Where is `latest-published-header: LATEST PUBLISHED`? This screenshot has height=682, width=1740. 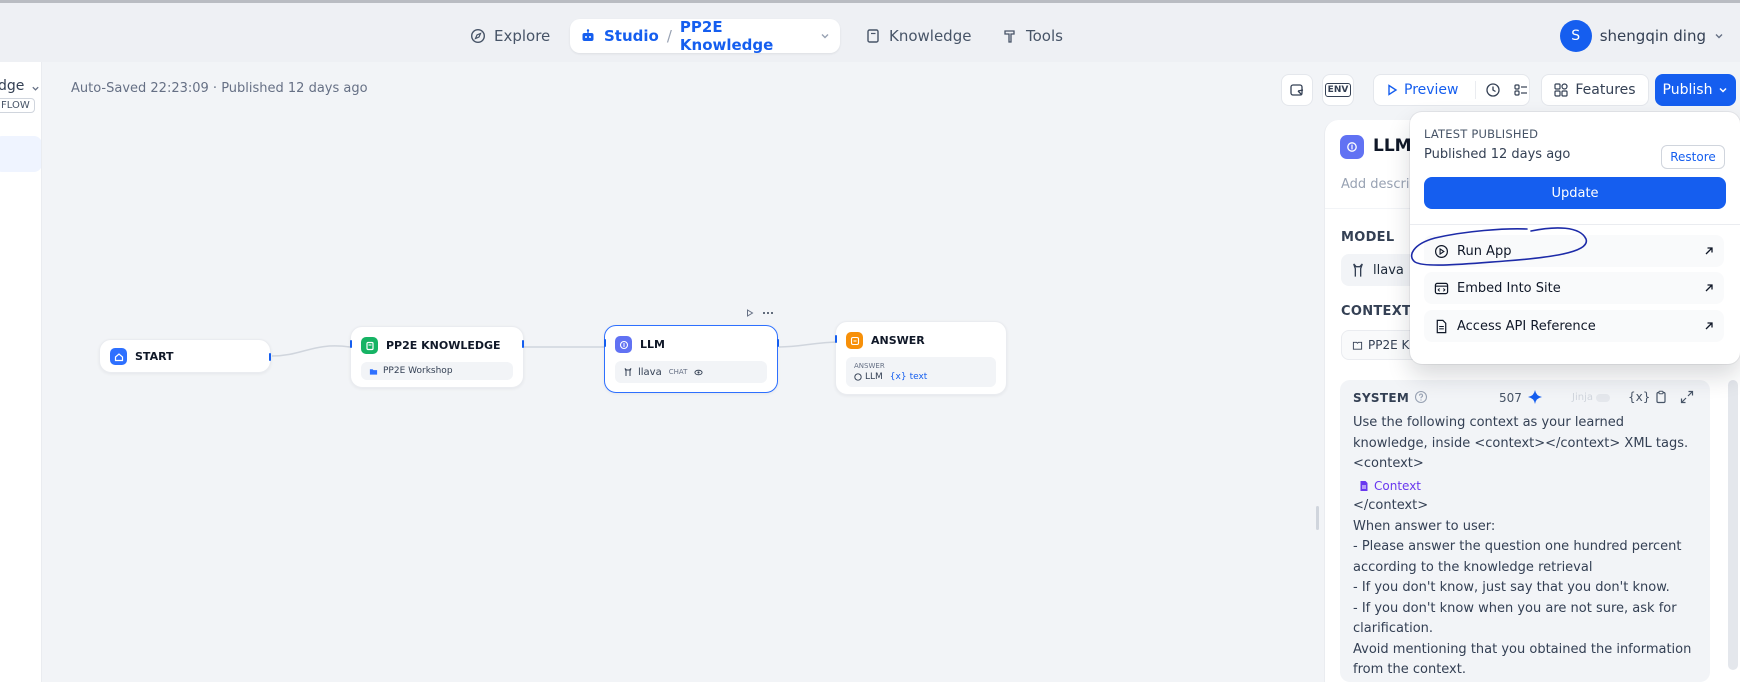
latest-published-header: LATEST PUBLISHED is located at coordinates (1481, 134).